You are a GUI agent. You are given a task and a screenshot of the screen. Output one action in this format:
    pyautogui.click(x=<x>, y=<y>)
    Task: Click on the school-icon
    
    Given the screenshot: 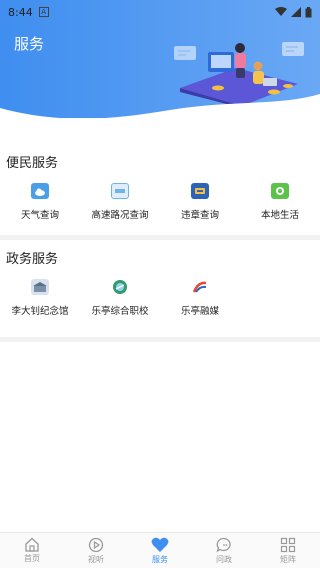 What is the action you would take?
    pyautogui.click(x=120, y=287)
    